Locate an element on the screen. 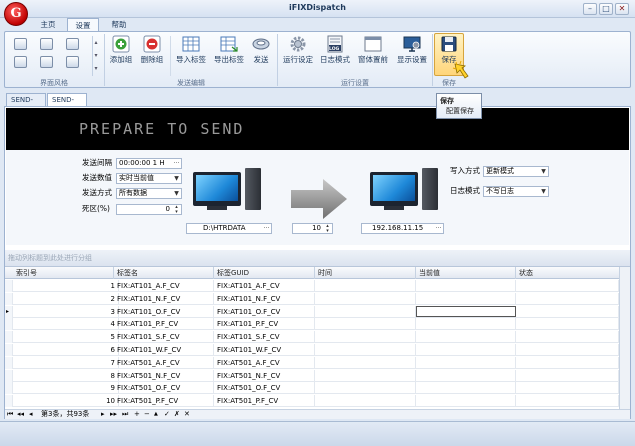 This screenshot has height=446, width=635. interval-picker-button: ··· is located at coordinates (176, 163).